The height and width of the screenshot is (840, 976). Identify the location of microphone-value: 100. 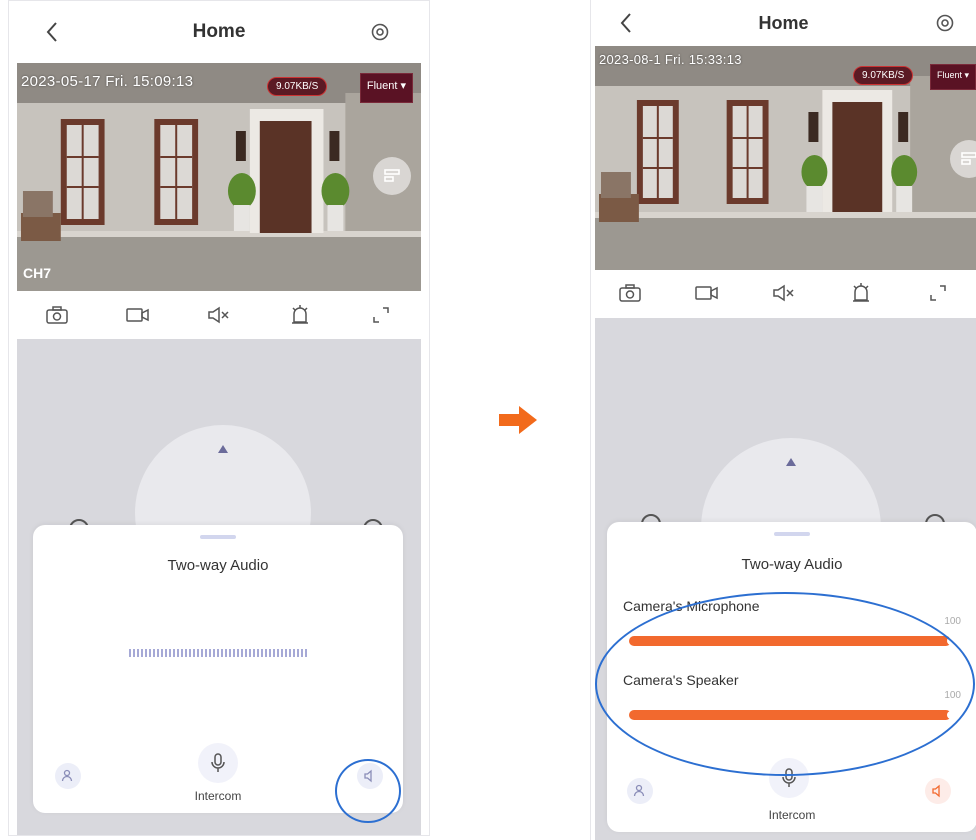
(952, 621).